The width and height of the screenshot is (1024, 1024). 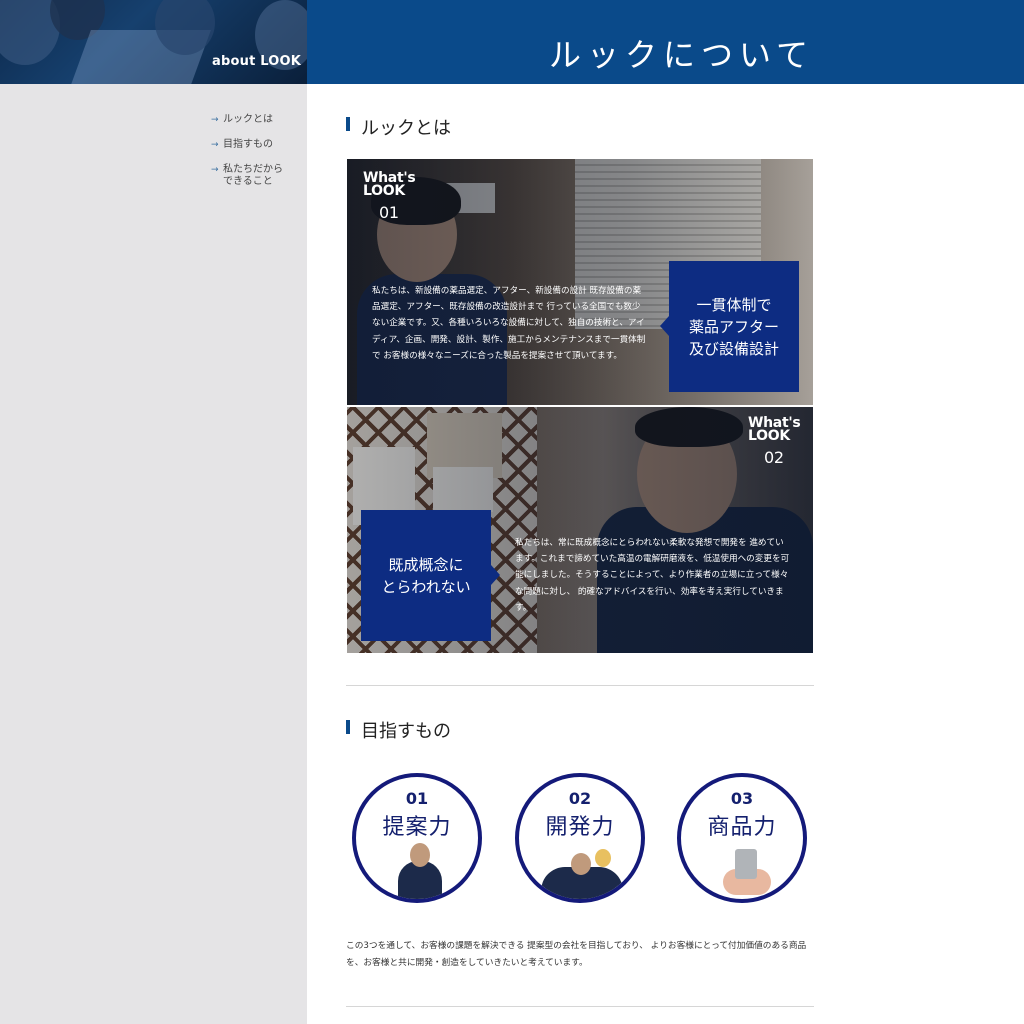 I want to click on section-heading-text: 目指すもの, so click(x=406, y=731).